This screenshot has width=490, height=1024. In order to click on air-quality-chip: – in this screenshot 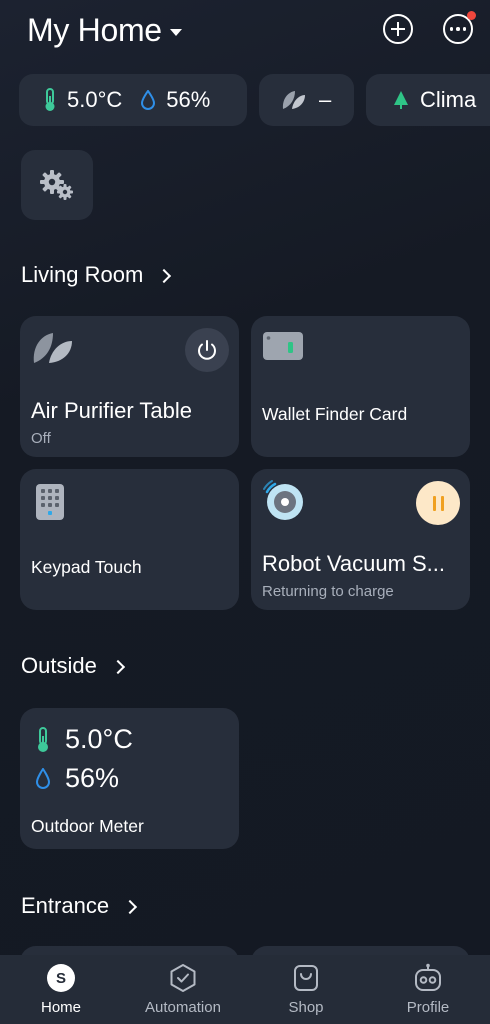, I will do `click(306, 100)`.